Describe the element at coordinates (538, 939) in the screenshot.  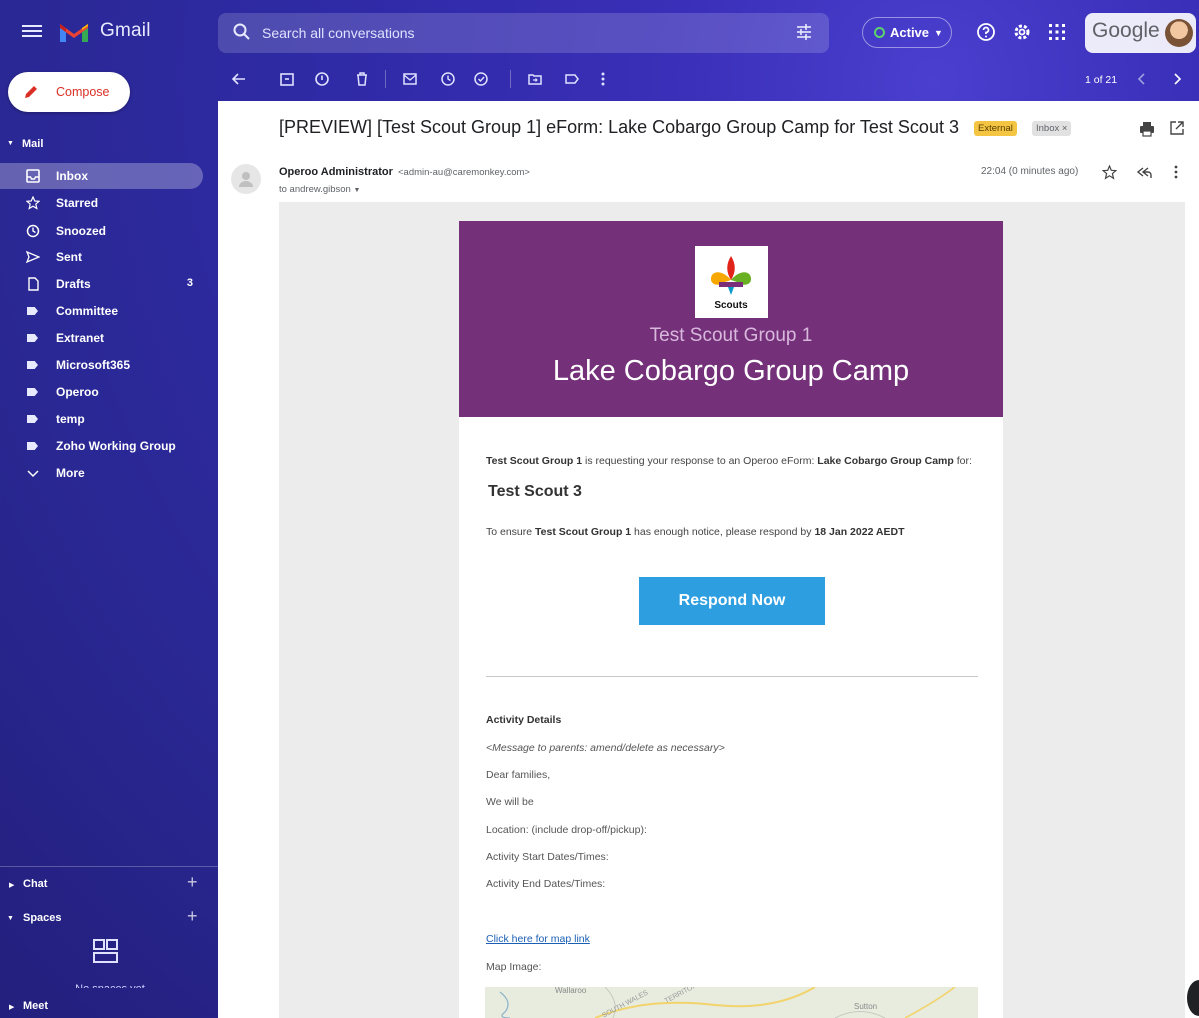
I see `map-link: Click here for map link` at that location.